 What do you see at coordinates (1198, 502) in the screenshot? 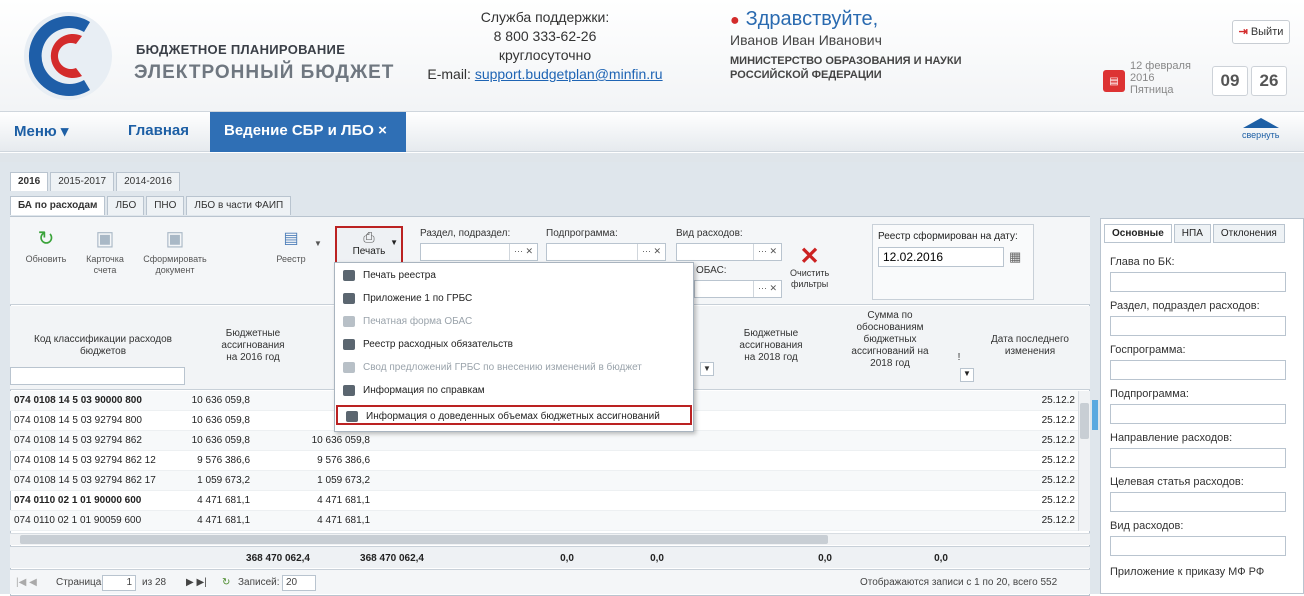
I see `target-article-input` at bounding box center [1198, 502].